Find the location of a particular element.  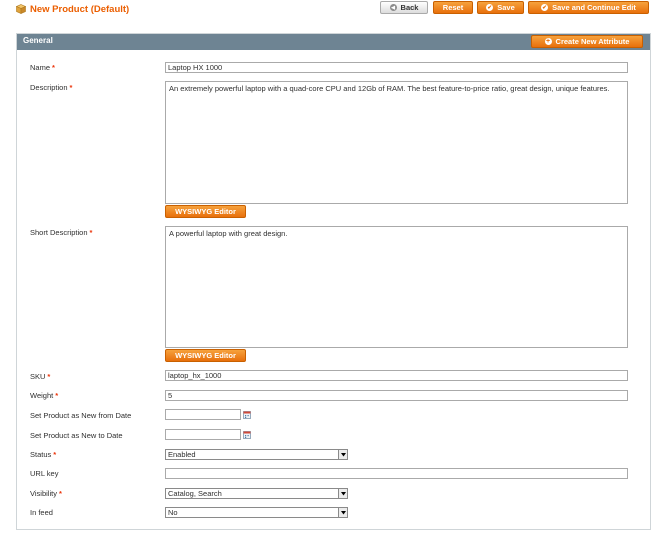

name-label-text: Name is located at coordinates (40, 67).